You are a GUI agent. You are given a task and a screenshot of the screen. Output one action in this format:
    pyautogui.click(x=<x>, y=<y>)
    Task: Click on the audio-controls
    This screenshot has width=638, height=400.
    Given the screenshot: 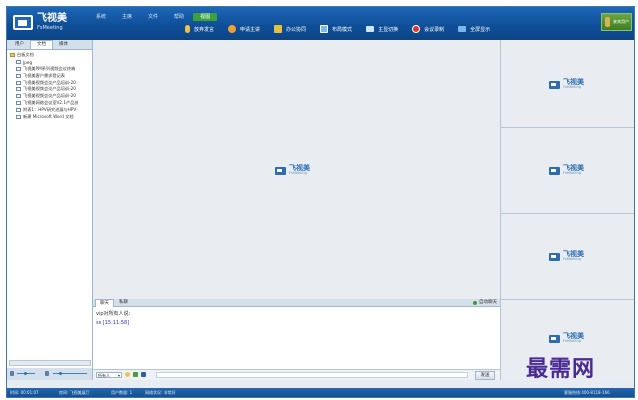 What is the action you would take?
    pyautogui.click(x=49, y=374)
    